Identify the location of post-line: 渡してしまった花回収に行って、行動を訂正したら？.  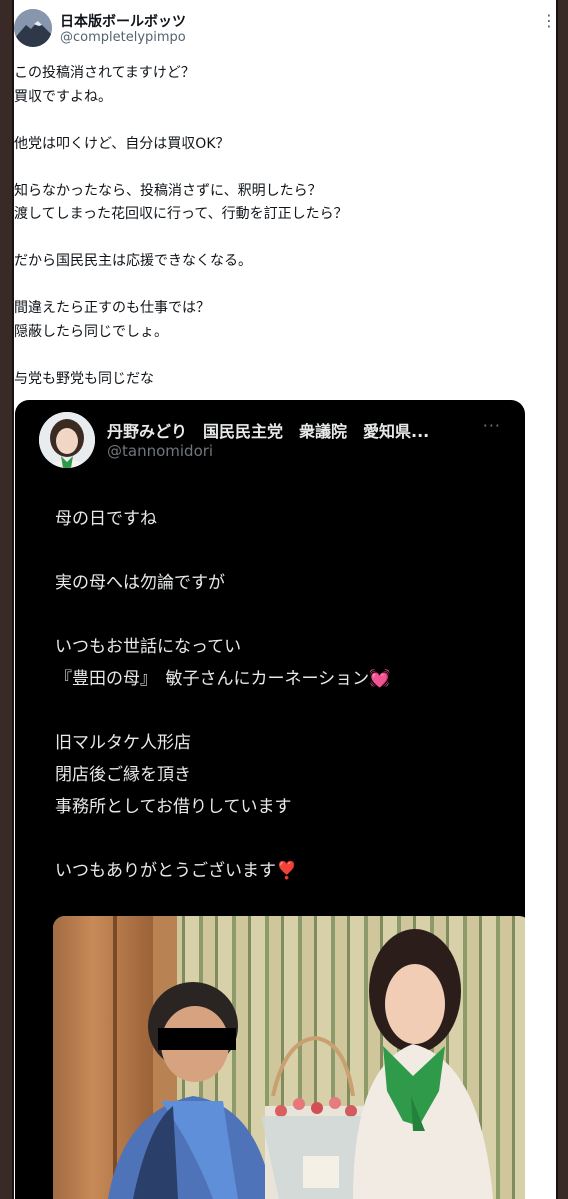
(181, 214).